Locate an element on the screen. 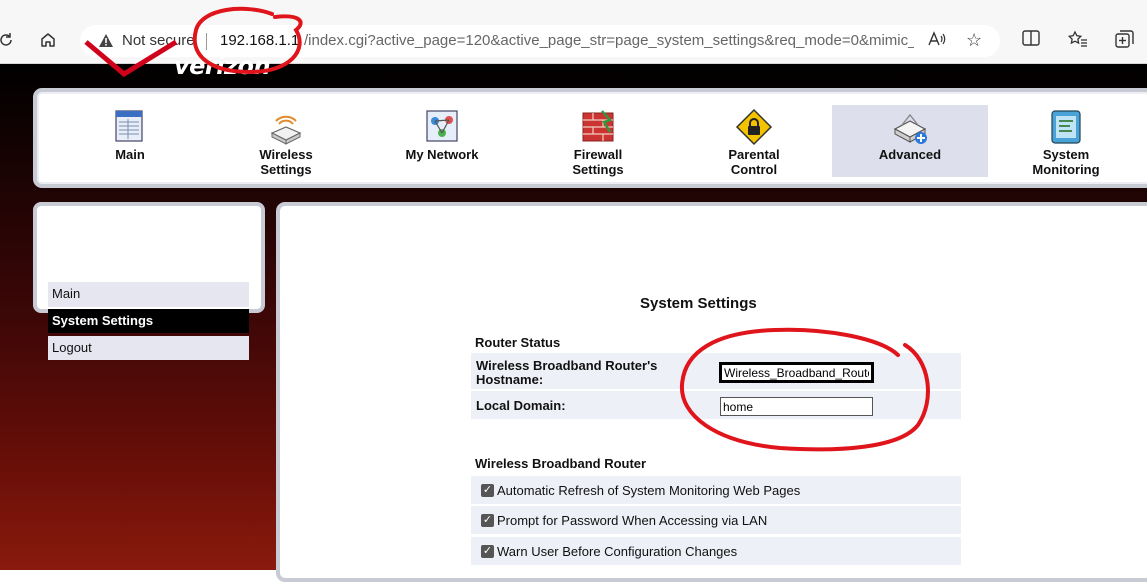 This screenshot has width=1147, height=582. nav-main: Main is located at coordinates (130, 141).